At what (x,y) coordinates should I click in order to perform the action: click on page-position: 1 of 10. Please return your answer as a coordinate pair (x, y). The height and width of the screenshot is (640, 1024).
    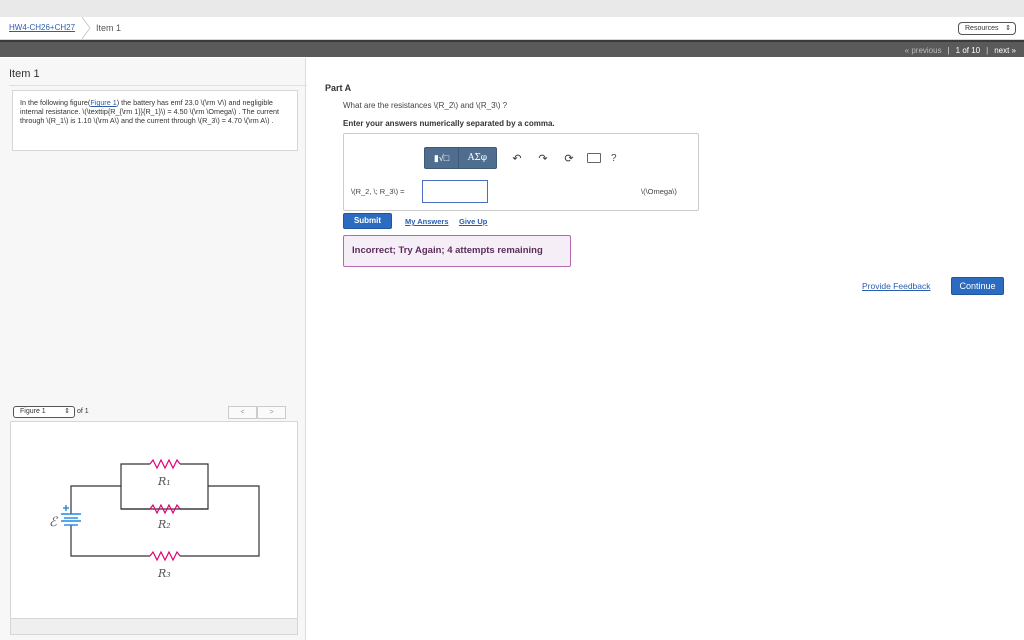
    Looking at the image, I should click on (968, 50).